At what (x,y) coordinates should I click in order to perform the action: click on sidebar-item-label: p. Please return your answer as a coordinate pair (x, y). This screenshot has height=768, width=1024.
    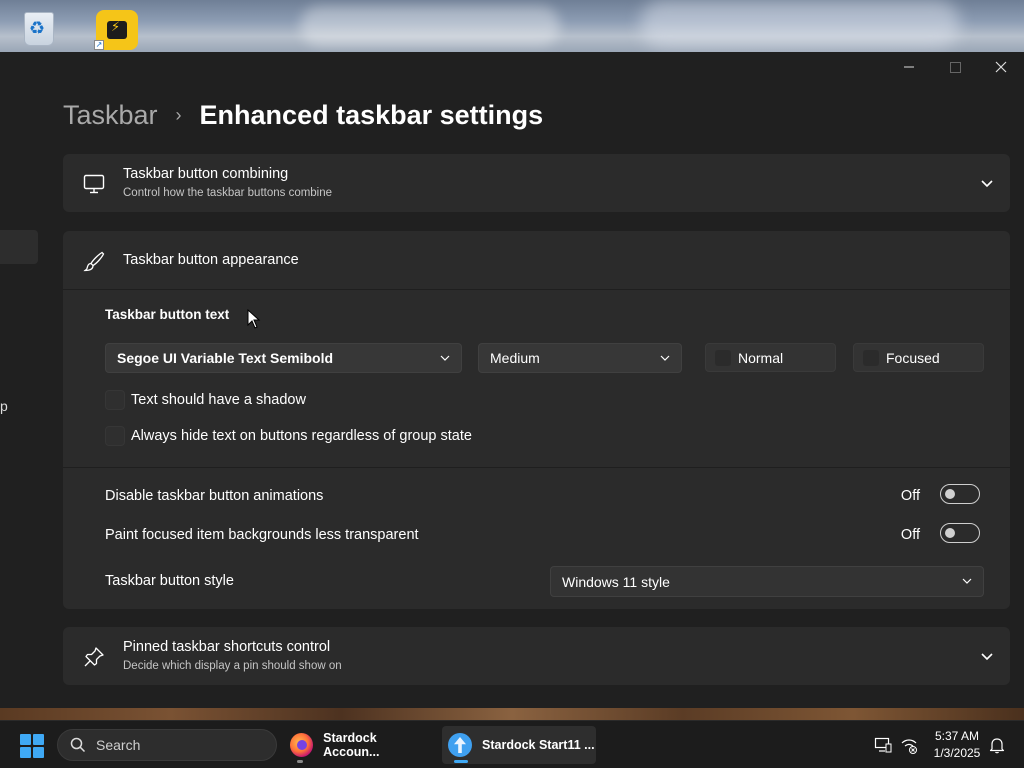
    Looking at the image, I should click on (4, 406).